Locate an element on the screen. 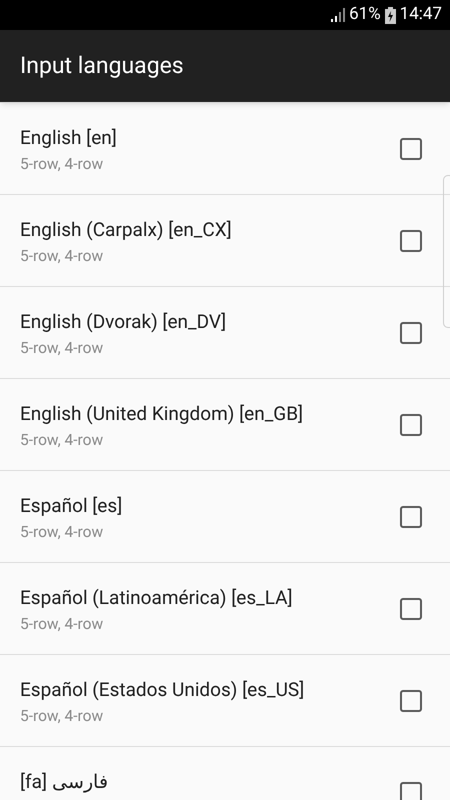 This screenshot has height=800, width=450. clock: 14:47 is located at coordinates (421, 14).